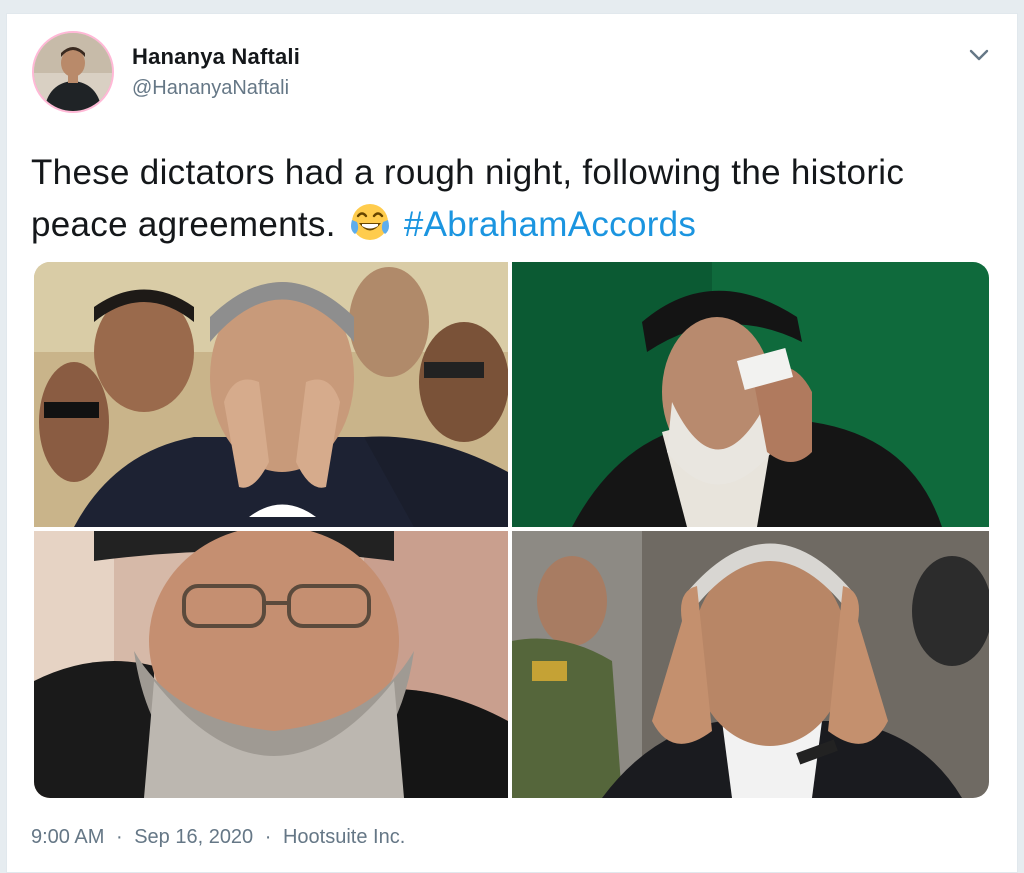 The height and width of the screenshot is (873, 1024). Describe the element at coordinates (979, 55) in the screenshot. I see `chevron-down-icon` at that location.